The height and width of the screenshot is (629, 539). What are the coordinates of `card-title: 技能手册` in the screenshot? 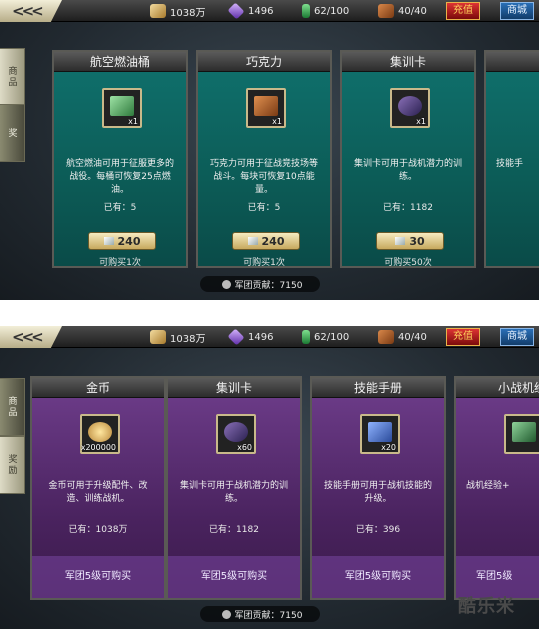 It's located at (378, 388).